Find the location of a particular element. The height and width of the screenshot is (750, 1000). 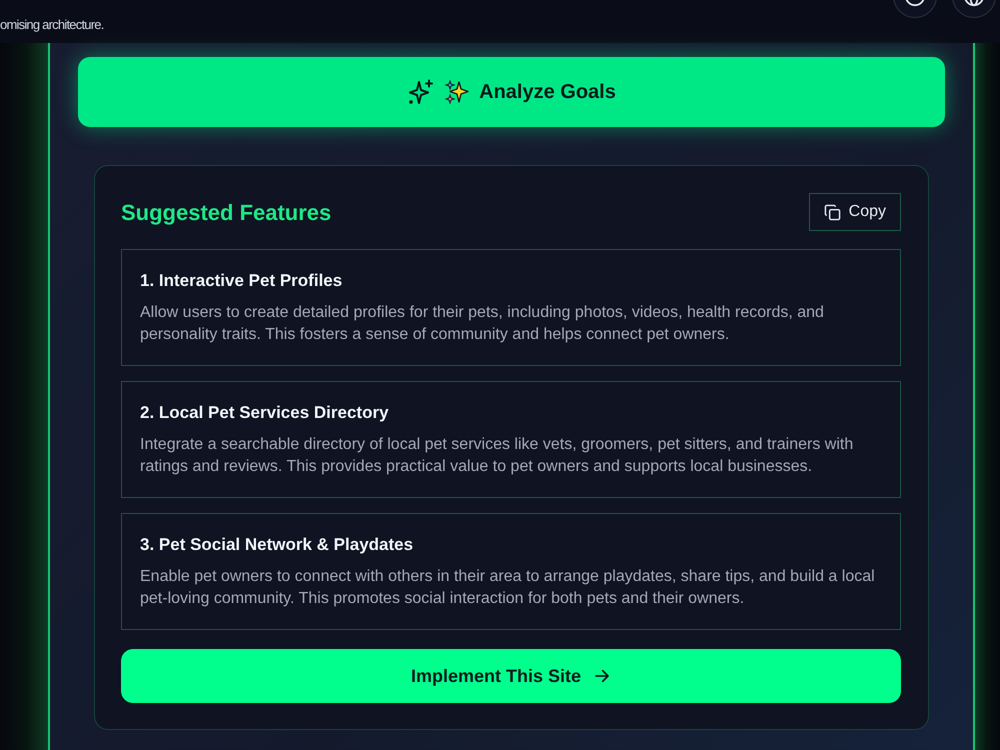

suggestions-heading: Suggested Features is located at coordinates (226, 212).